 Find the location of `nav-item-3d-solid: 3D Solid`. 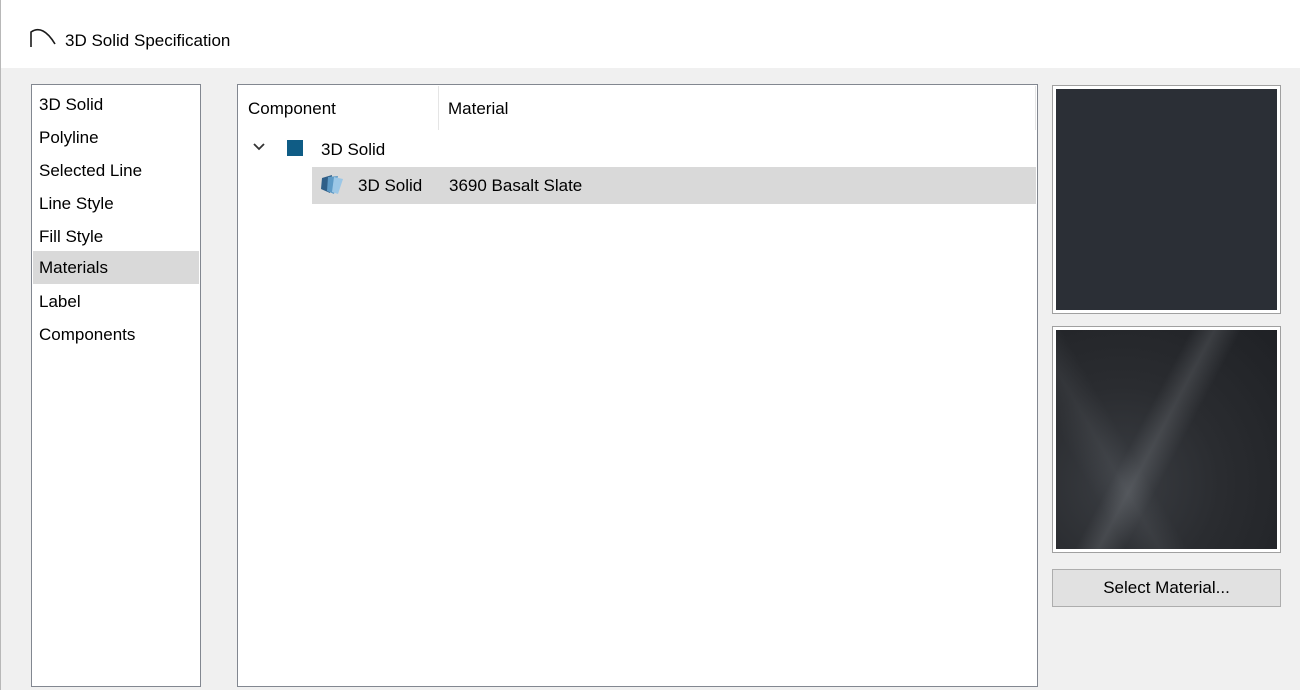

nav-item-3d-solid: 3D Solid is located at coordinates (116, 104).